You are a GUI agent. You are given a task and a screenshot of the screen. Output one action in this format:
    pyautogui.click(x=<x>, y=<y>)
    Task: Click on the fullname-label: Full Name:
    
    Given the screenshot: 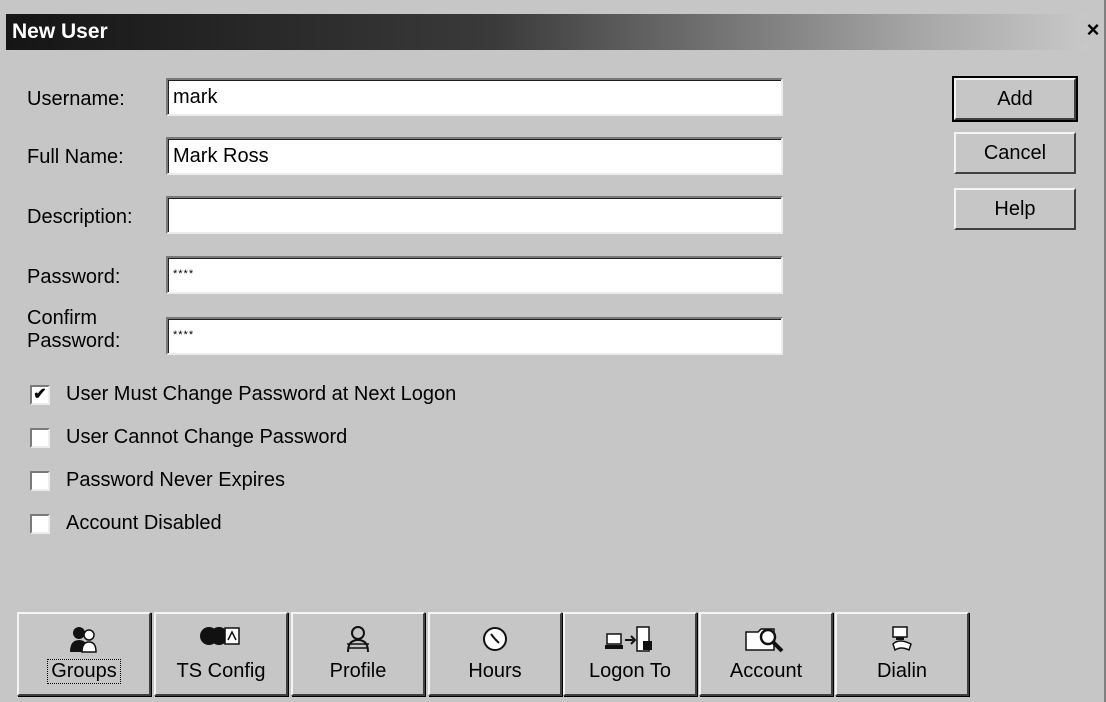 What is the action you would take?
    pyautogui.click(x=75, y=157)
    